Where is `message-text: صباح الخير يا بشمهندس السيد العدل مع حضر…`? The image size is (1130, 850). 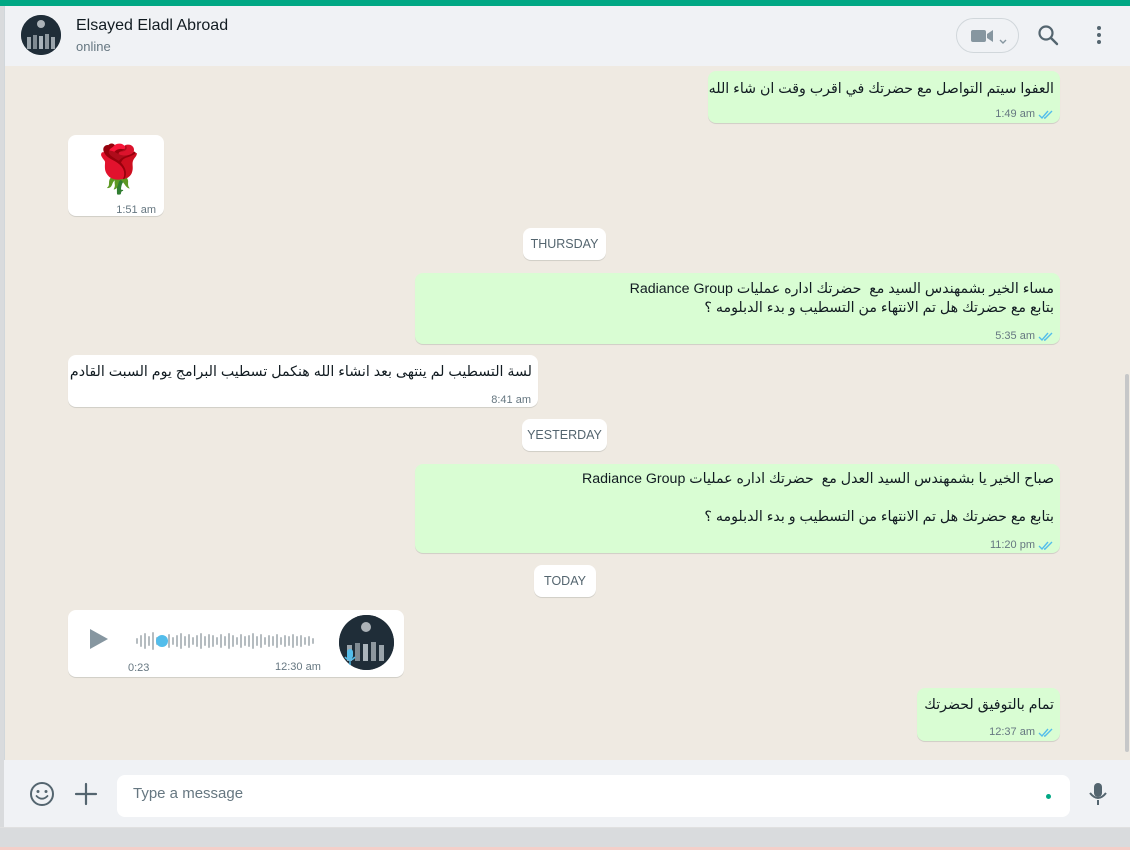
message-text: صباح الخير يا بشمهندس السيد العدل مع حضر… is located at coordinates (818, 498).